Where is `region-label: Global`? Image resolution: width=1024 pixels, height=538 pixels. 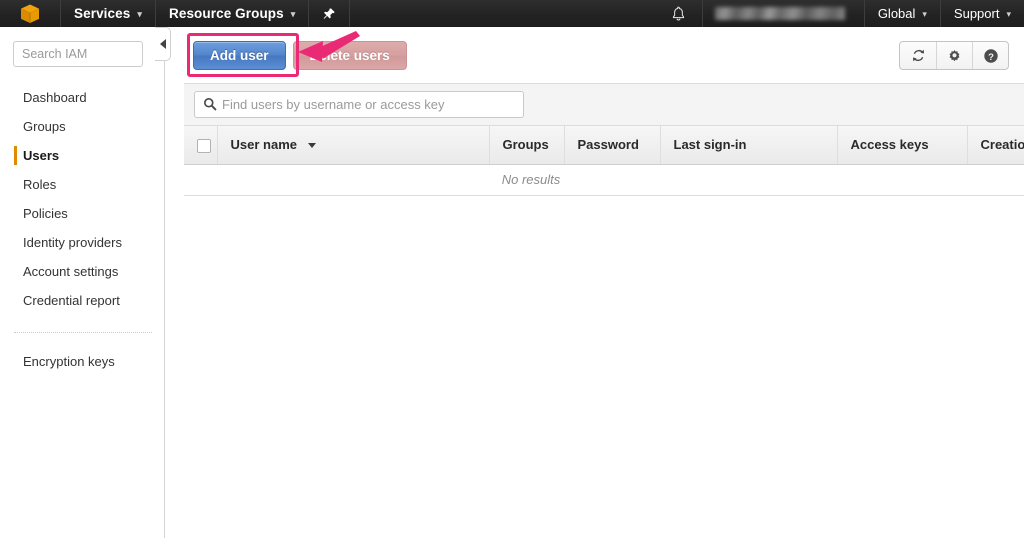 region-label: Global is located at coordinates (896, 13).